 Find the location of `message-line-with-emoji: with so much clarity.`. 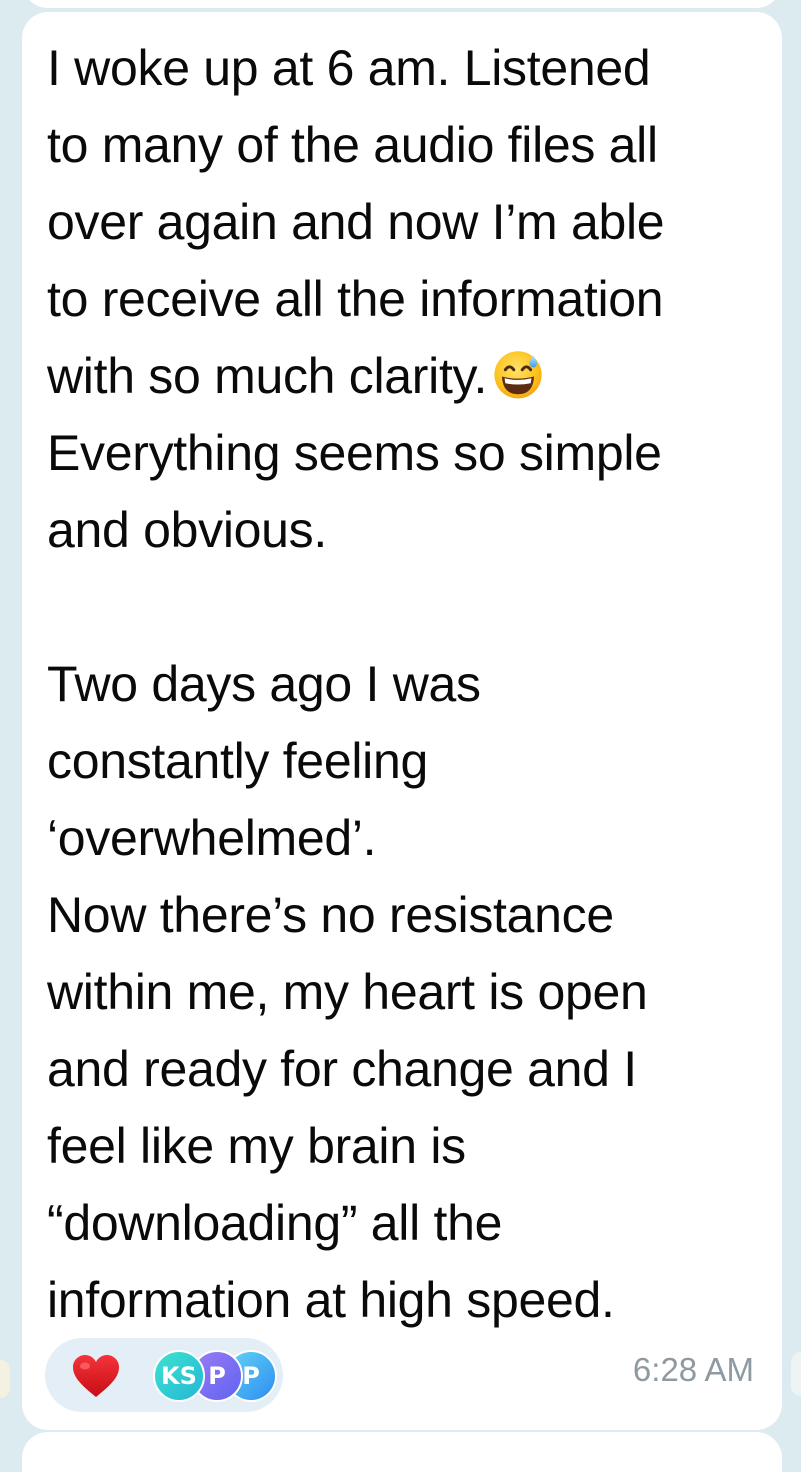

message-line-with-emoji: with so much clarity. is located at coordinates (412, 376).